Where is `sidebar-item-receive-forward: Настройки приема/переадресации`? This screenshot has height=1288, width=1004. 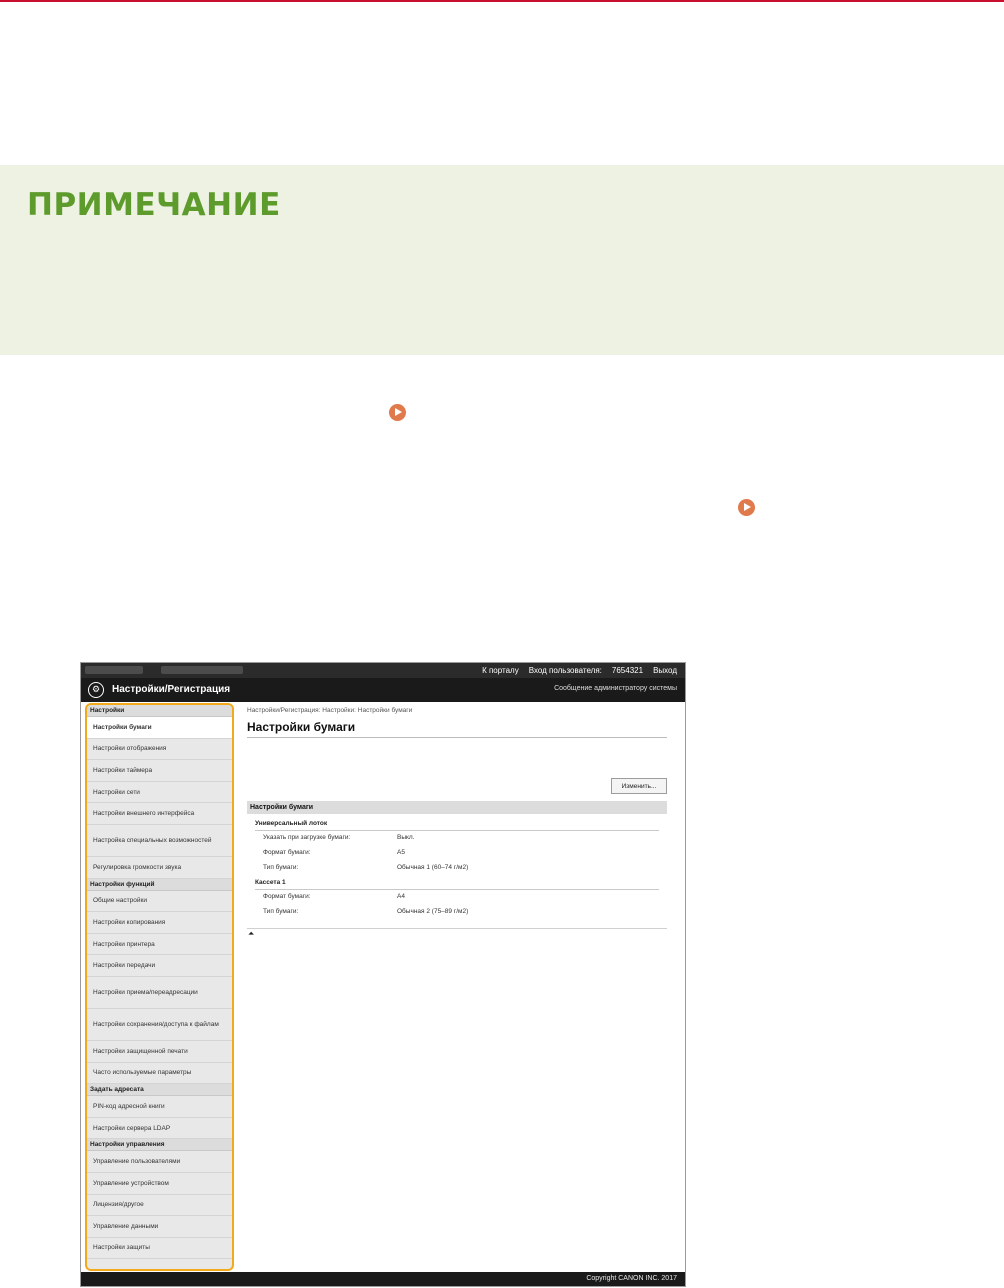 sidebar-item-receive-forward: Настройки приема/переадресации is located at coordinates (159, 993).